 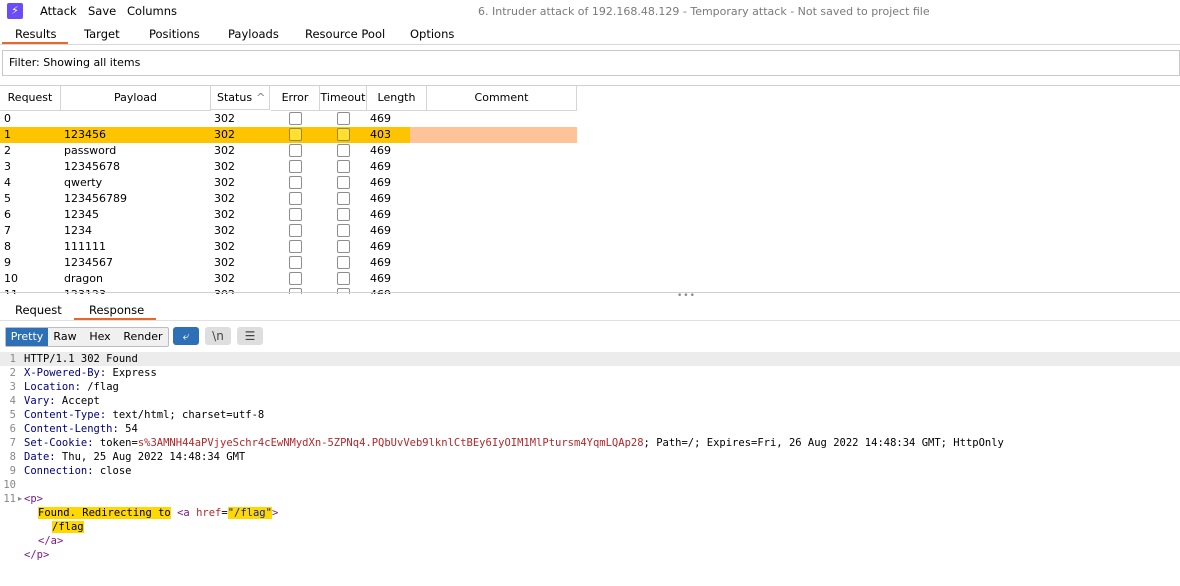 I want to click on table-row: 7 1234 302 469, so click(x=590, y=231).